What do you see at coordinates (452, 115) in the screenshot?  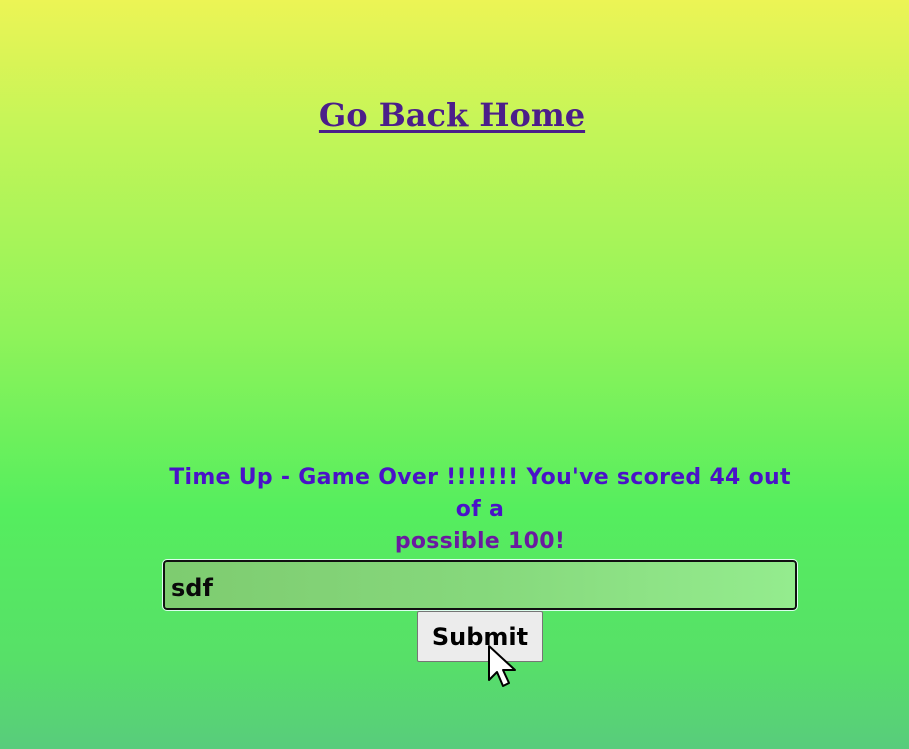 I see `go-back-home-link: Go Back Home` at bounding box center [452, 115].